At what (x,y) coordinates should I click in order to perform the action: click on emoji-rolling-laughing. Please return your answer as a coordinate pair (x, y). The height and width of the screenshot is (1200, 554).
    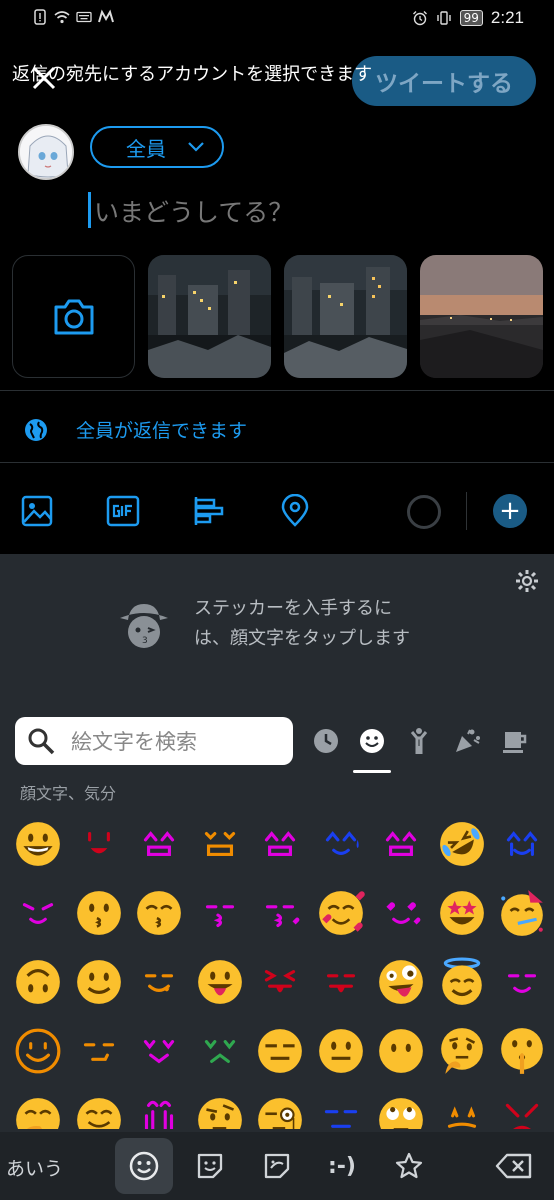
    Looking at the image, I should click on (462, 843).